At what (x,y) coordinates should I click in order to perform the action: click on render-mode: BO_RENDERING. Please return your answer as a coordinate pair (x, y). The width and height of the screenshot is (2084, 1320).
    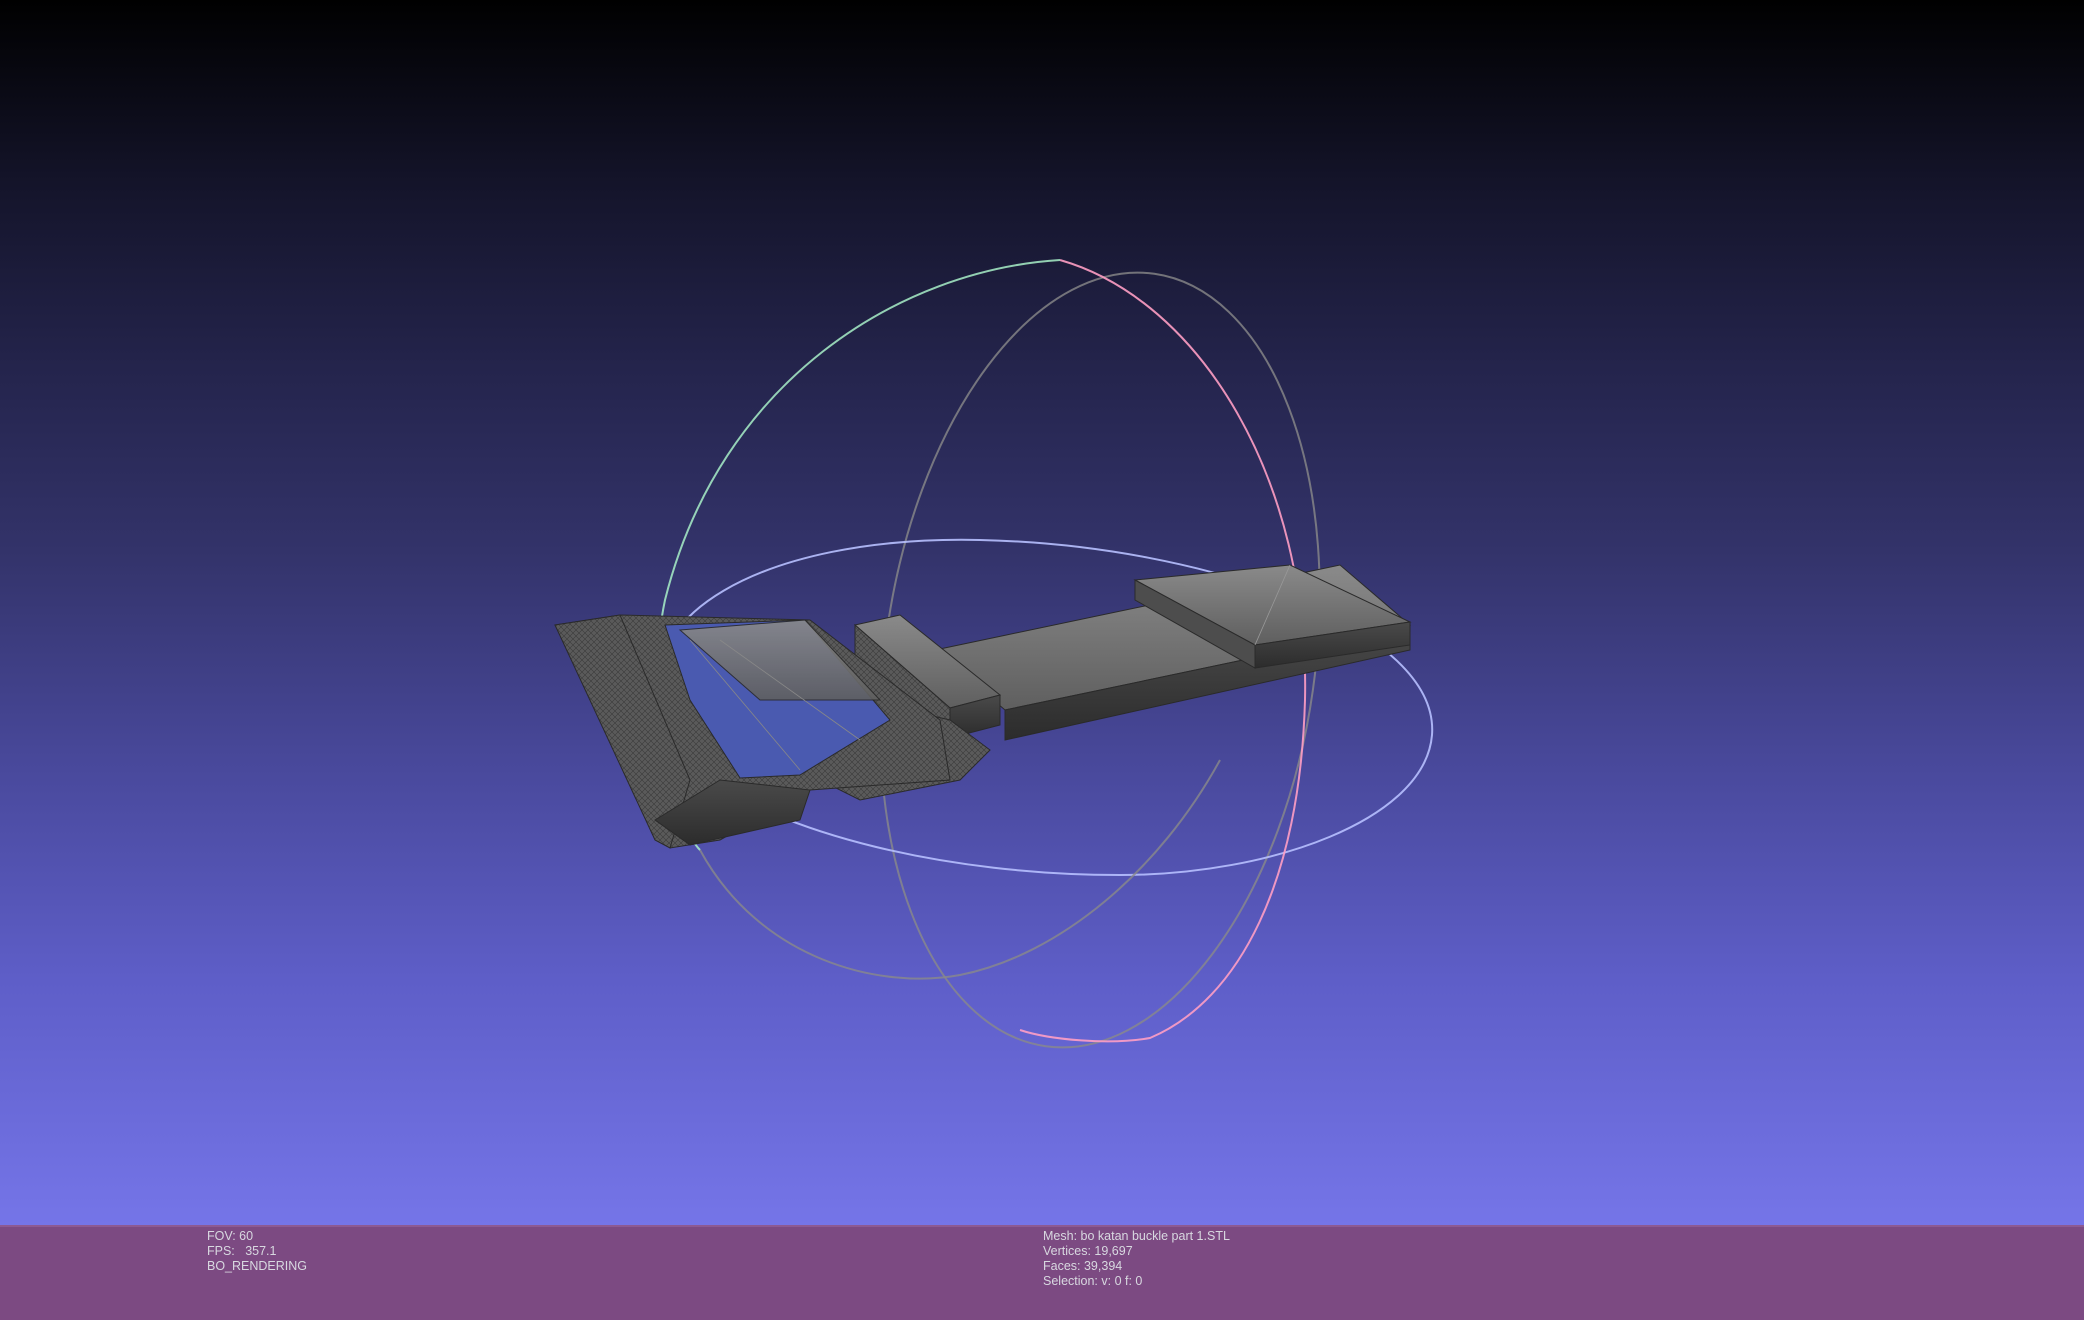
    Looking at the image, I should click on (257, 1266).